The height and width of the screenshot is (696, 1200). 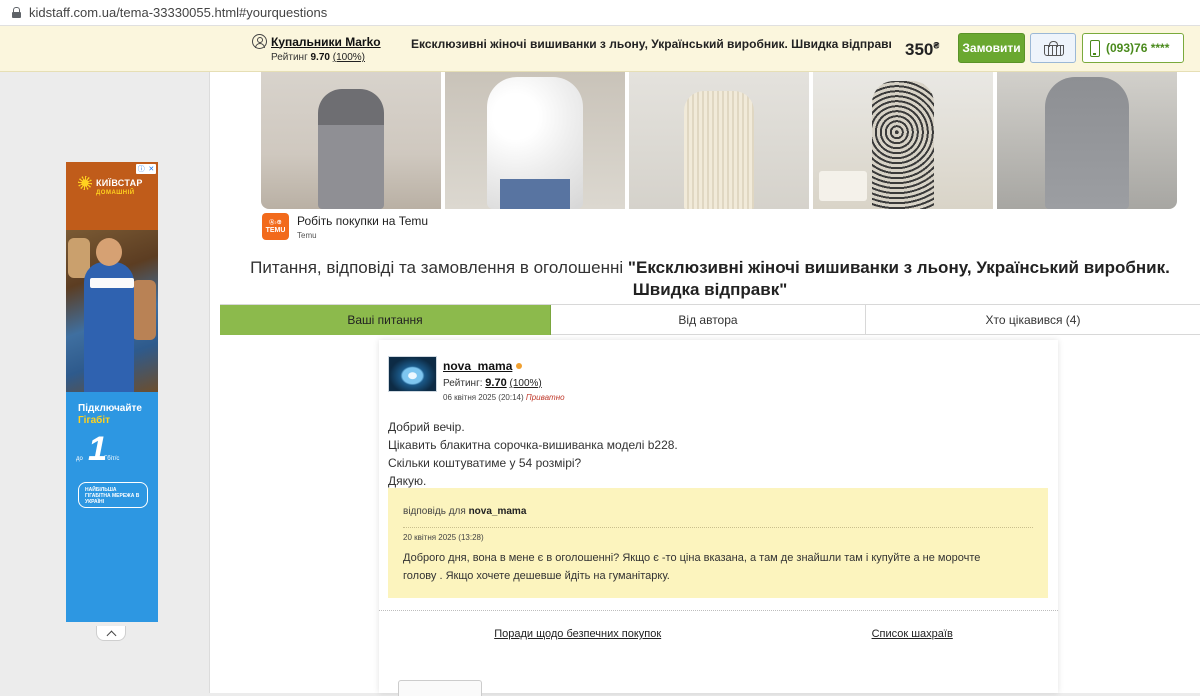 I want to click on ad-network-badge: НАЙБІЛЬША ГІГАБІТНА МЕРЕЖА В УКРАЇНІ, so click(x=113, y=495).